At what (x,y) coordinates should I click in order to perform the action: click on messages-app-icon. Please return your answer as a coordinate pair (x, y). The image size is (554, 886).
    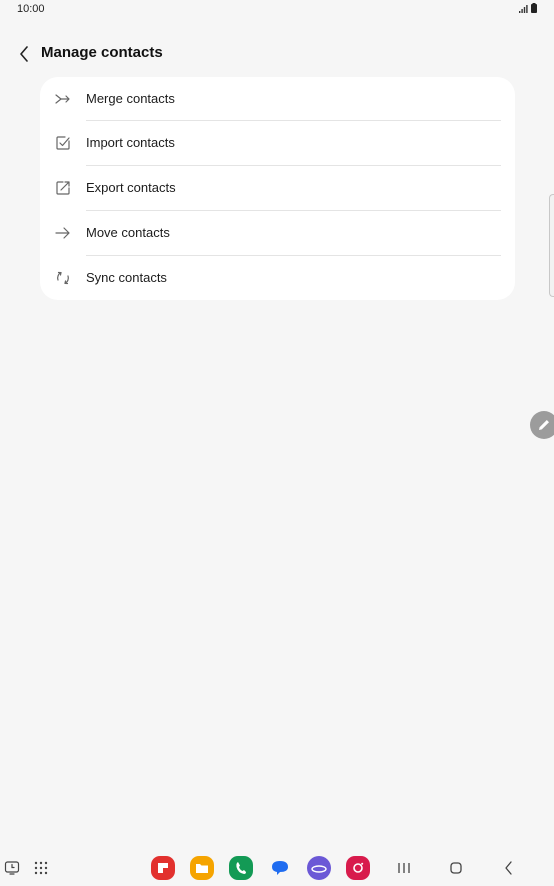
    Looking at the image, I should click on (280, 868).